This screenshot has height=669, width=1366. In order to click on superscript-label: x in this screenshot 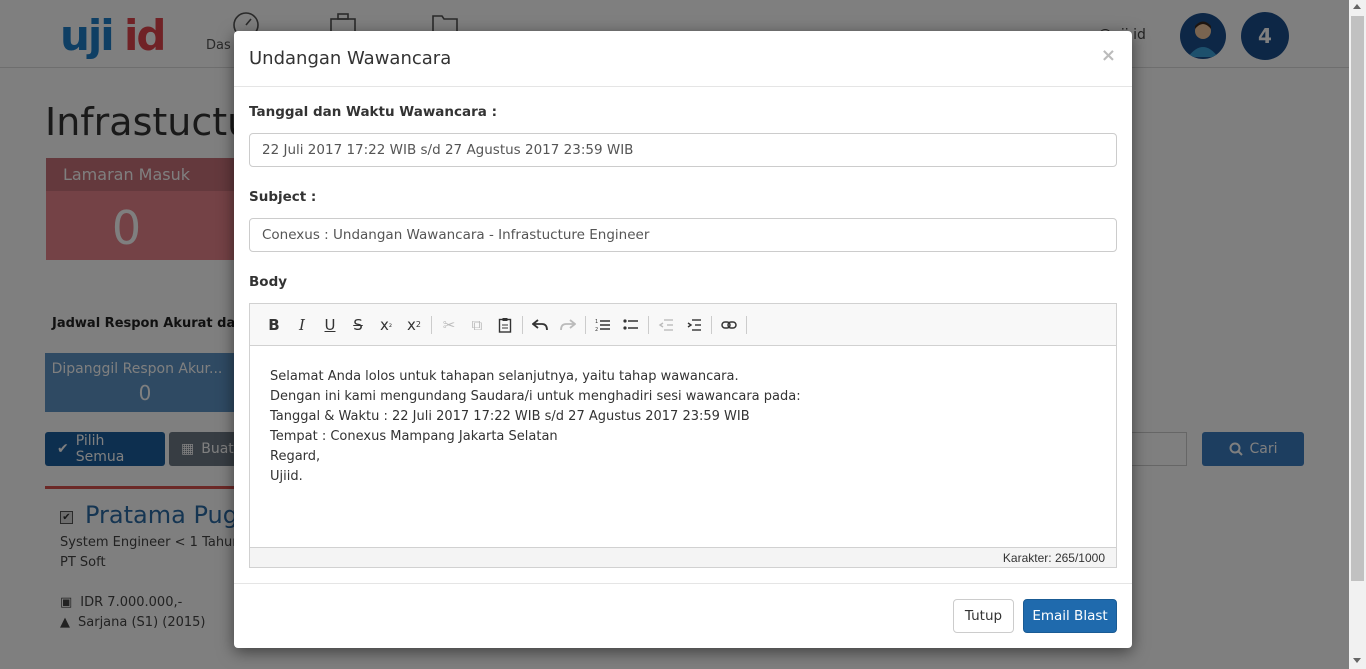, I will do `click(411, 324)`.